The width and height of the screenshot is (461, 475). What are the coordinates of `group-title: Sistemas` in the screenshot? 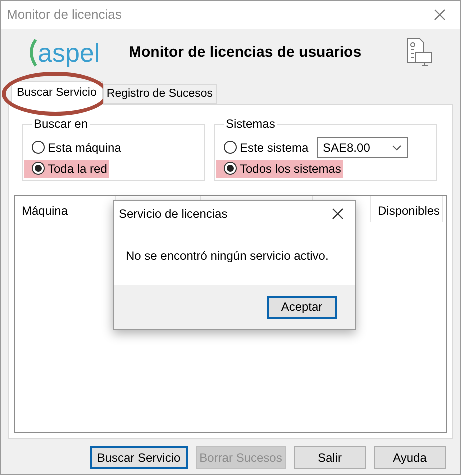 It's located at (251, 124).